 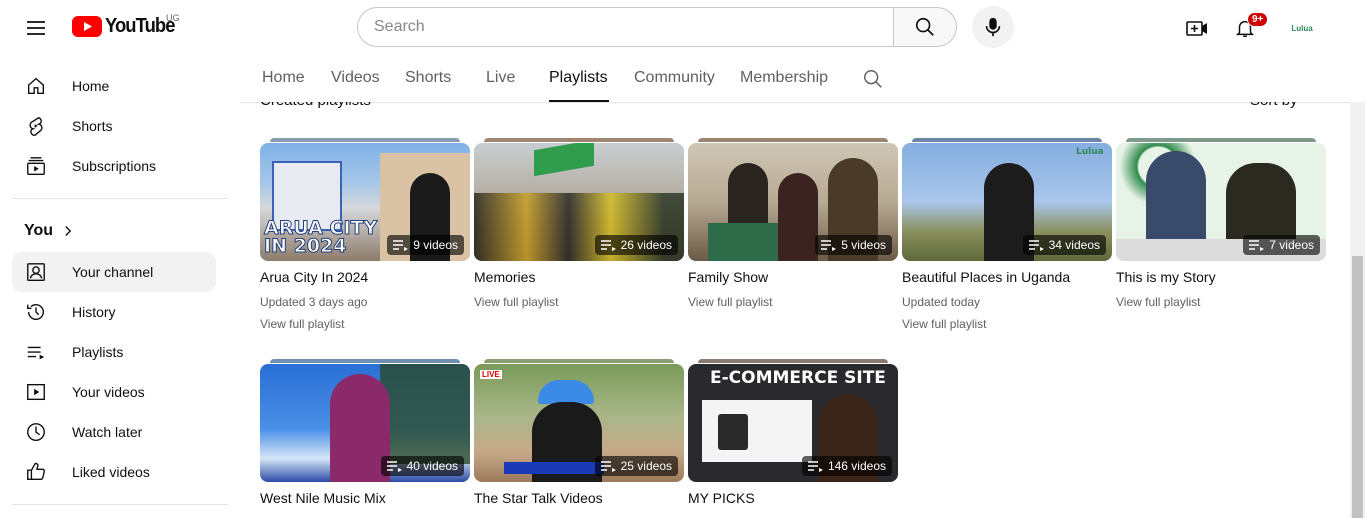 What do you see at coordinates (993, 27) in the screenshot?
I see `voice-search-button` at bounding box center [993, 27].